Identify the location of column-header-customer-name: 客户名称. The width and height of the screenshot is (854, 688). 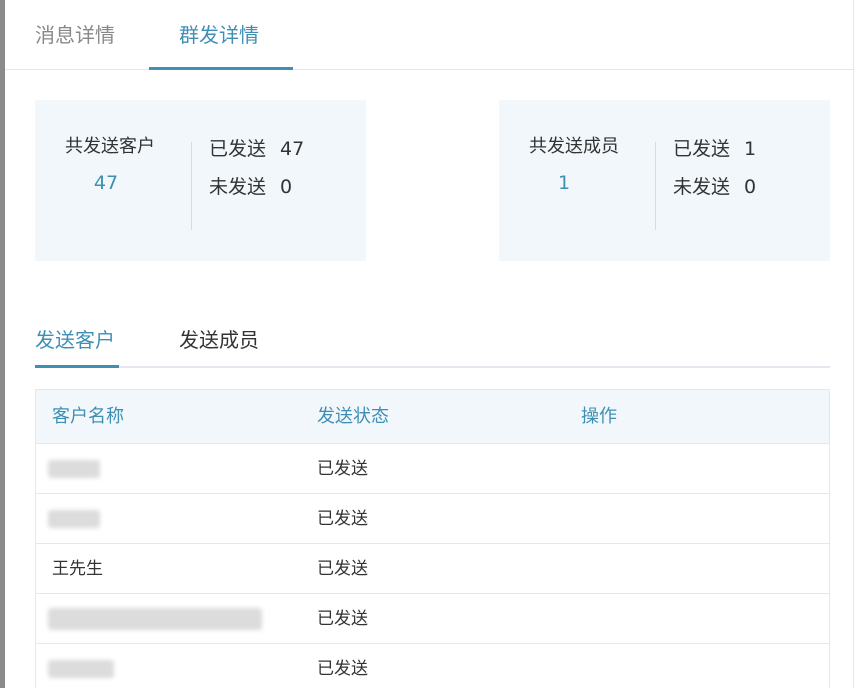
(88, 416).